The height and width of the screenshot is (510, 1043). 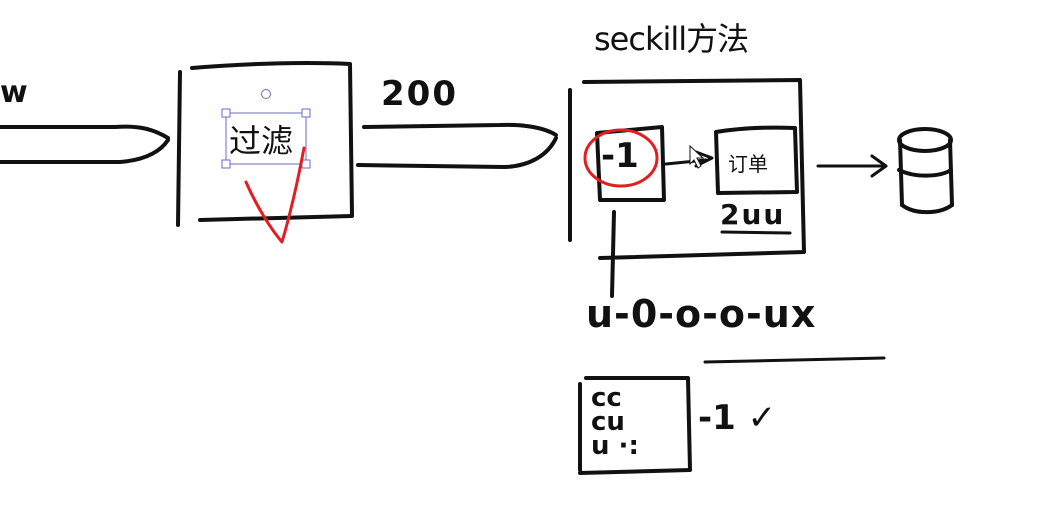 I want to click on filter-node-label: 过滤, so click(x=261, y=139).